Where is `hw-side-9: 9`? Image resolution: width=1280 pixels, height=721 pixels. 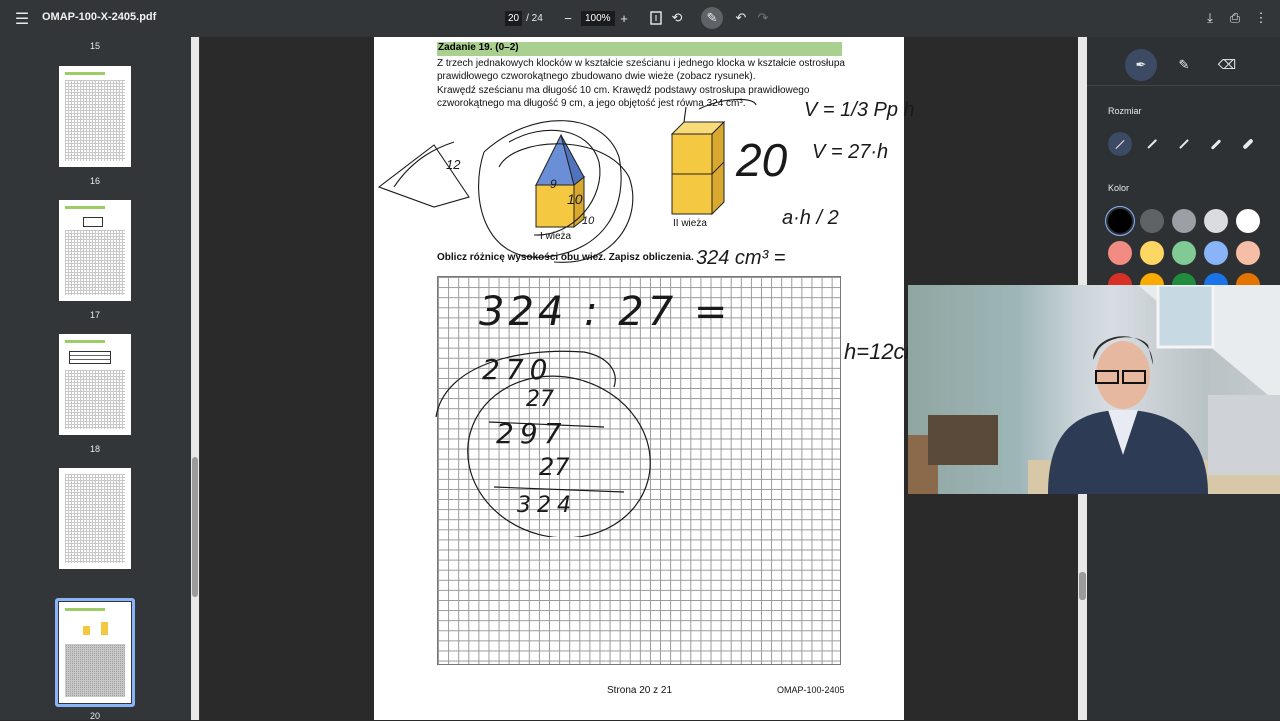
hw-side-9: 9 is located at coordinates (553, 184).